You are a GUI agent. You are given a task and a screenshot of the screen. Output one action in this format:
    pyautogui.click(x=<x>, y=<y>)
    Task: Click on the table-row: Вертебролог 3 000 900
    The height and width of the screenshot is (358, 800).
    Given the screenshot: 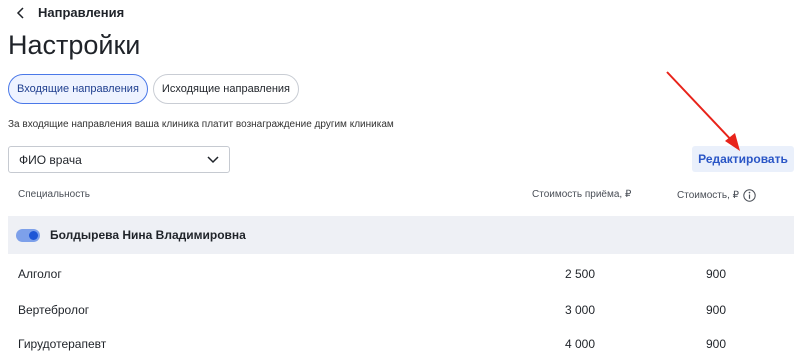 What is the action you would take?
    pyautogui.click(x=400, y=313)
    